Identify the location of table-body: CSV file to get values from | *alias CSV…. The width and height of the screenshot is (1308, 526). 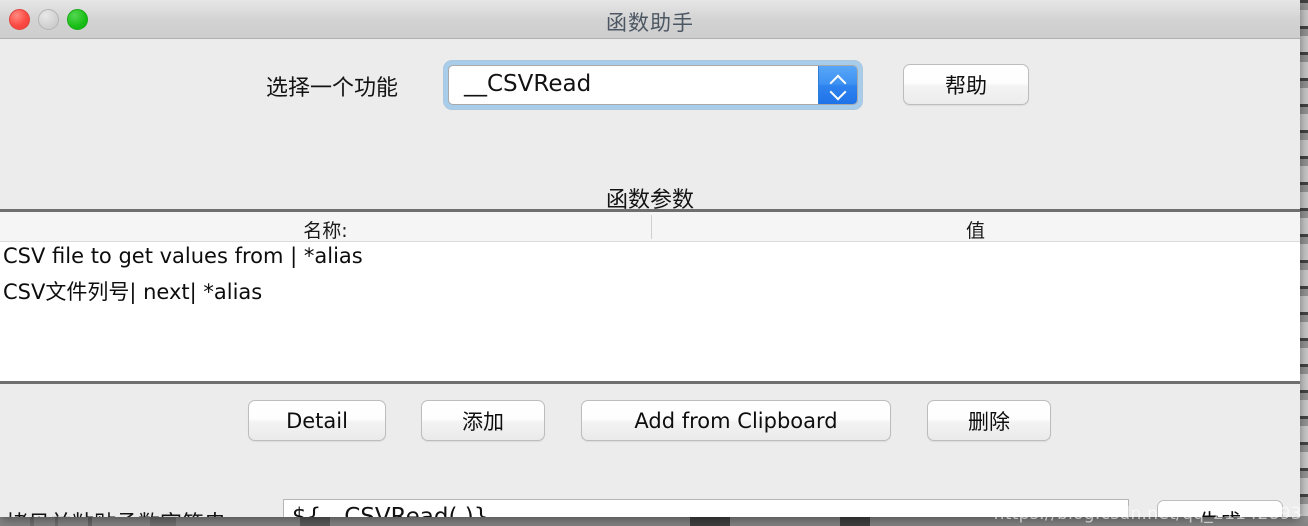
(650, 274).